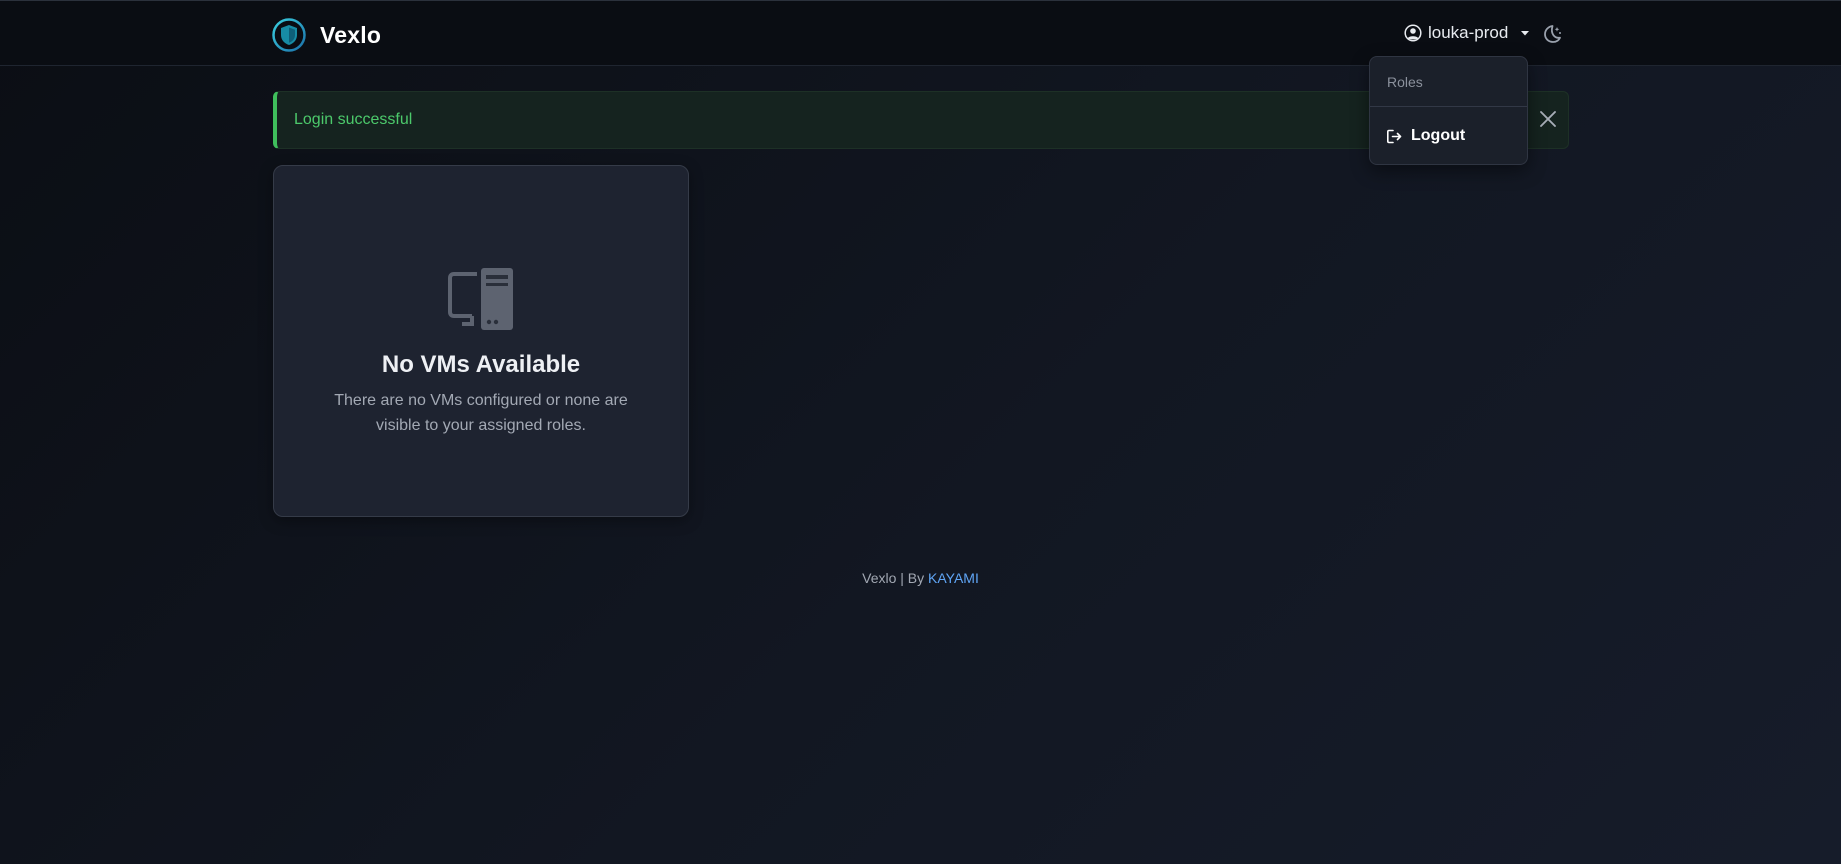 The image size is (1841, 864). Describe the element at coordinates (351, 34) in the screenshot. I see `brand-name: Vexlo` at that location.